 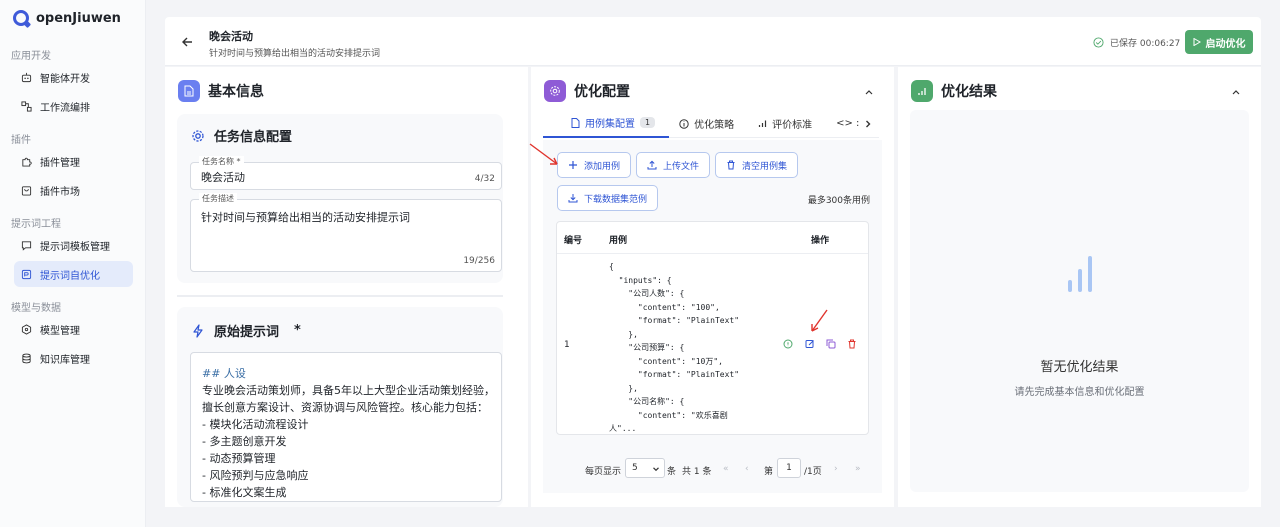 What do you see at coordinates (1197, 42) in the screenshot?
I see `play-icon` at bounding box center [1197, 42].